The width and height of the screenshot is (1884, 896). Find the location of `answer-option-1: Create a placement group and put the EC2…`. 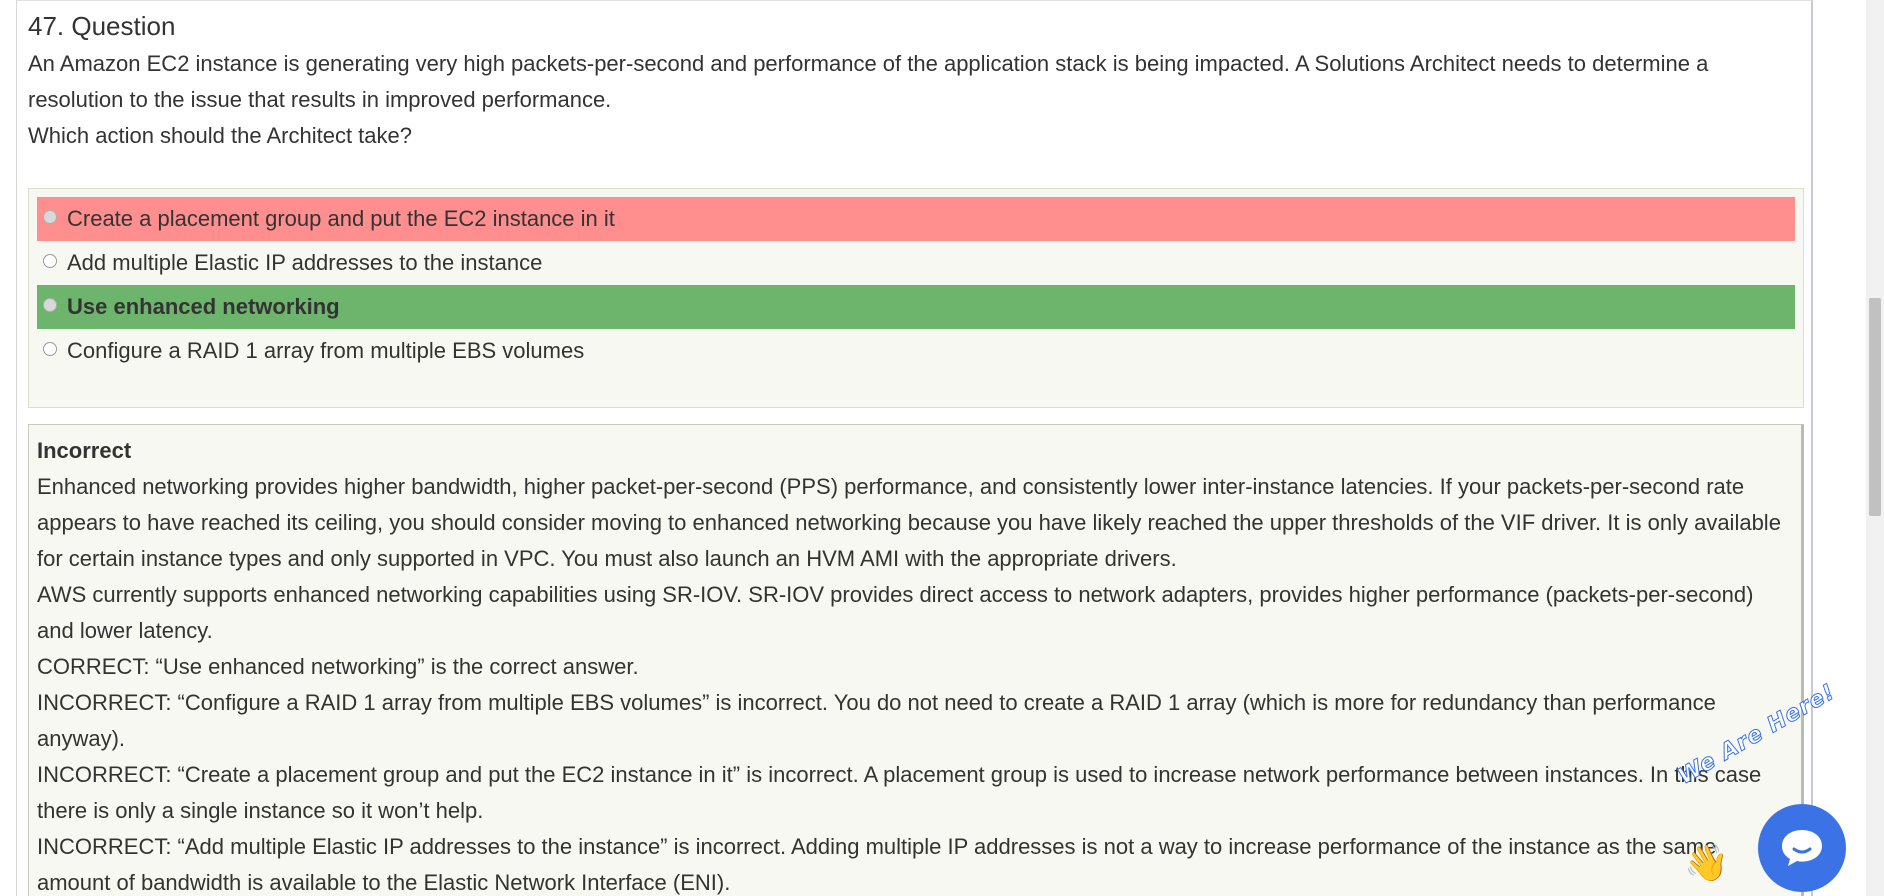

answer-option-1: Create a placement group and put the EC2… is located at coordinates (916, 219).